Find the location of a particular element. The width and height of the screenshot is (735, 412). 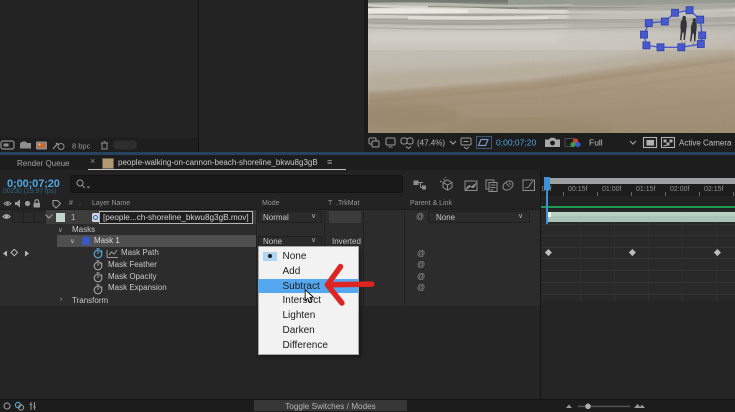

svg-text: 8 bpc is located at coordinates (81, 146).